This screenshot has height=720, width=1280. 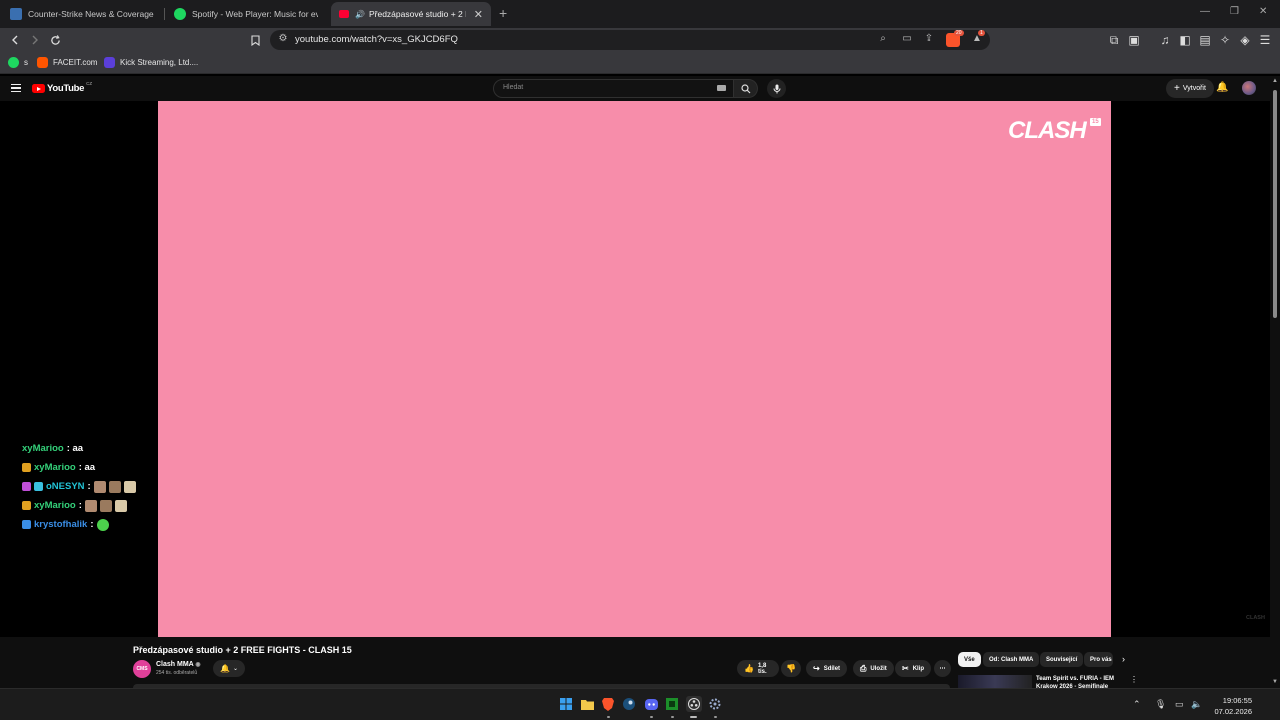 What do you see at coordinates (478, 14) in the screenshot?
I see `close-tab-icon: ✕` at bounding box center [478, 14].